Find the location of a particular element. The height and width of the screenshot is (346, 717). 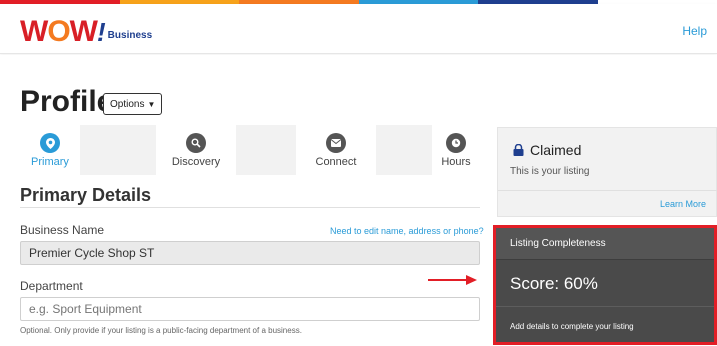

logo-subtitle: Business is located at coordinates (130, 35).